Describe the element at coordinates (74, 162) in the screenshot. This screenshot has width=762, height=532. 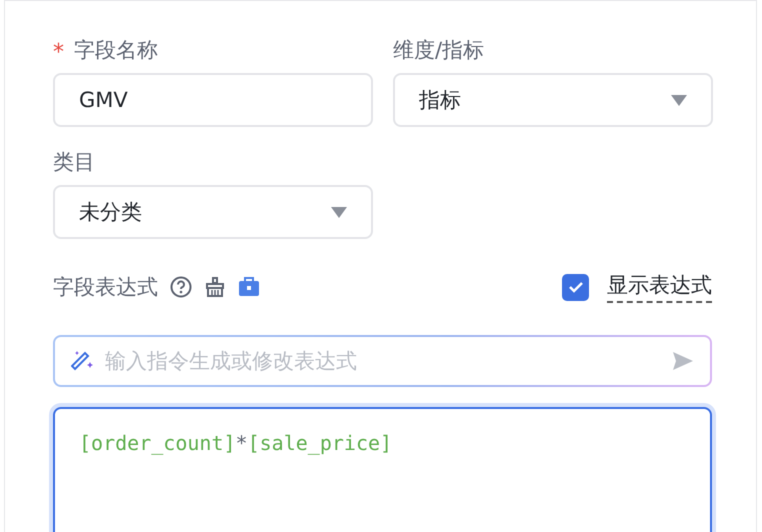
I see `field-label: 类目` at that location.